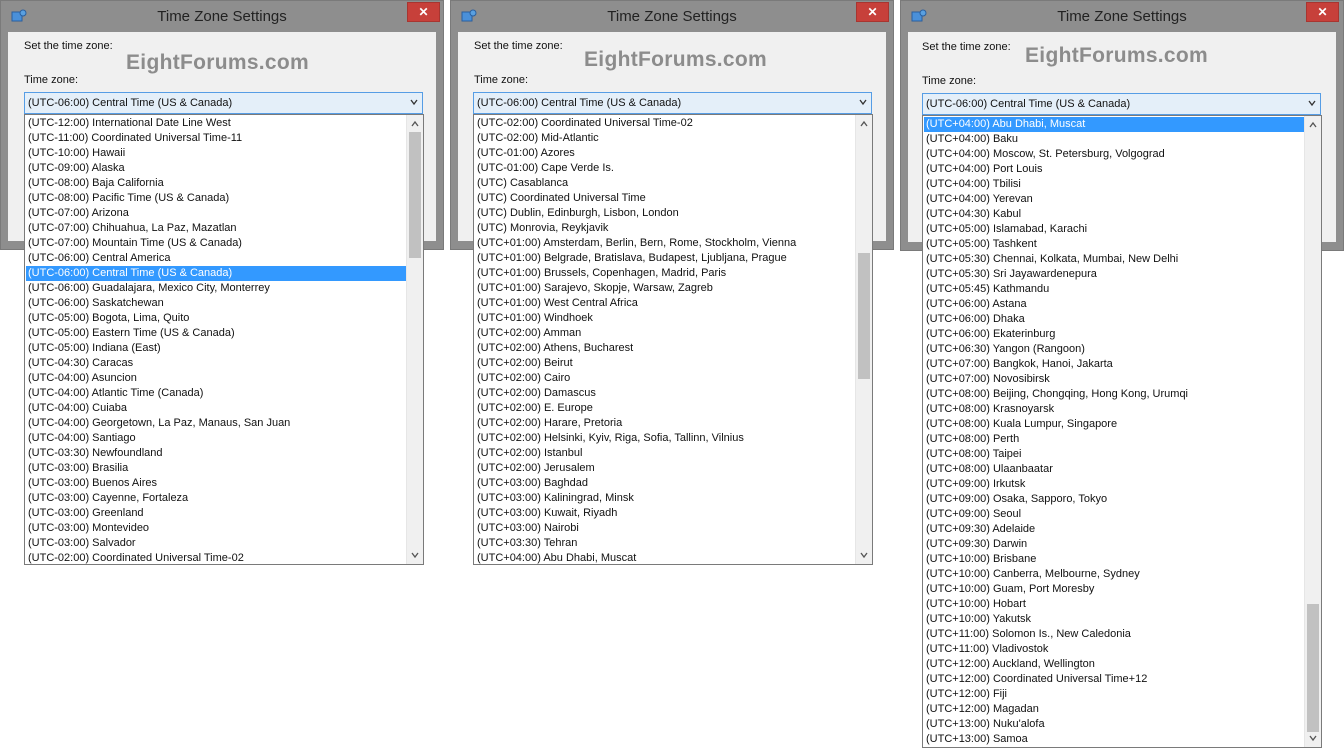 Image resolution: width=1344 pixels, height=750 pixels. I want to click on list-item: (UTC-03:00) Greenland, so click(216, 513).